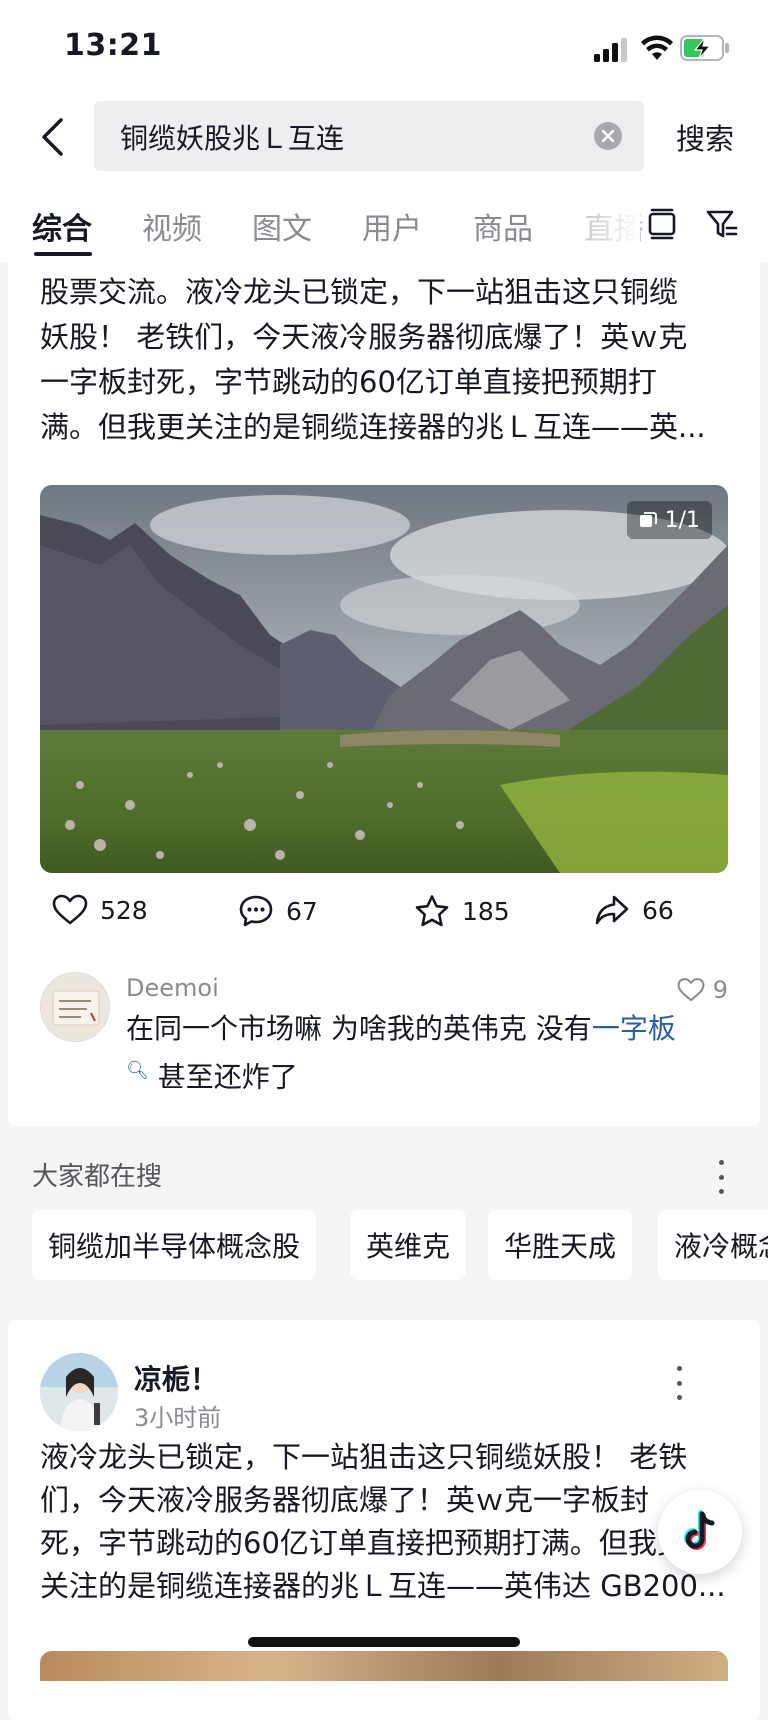 This screenshot has height=1720, width=768. I want to click on chevron-left-icon, so click(52, 137).